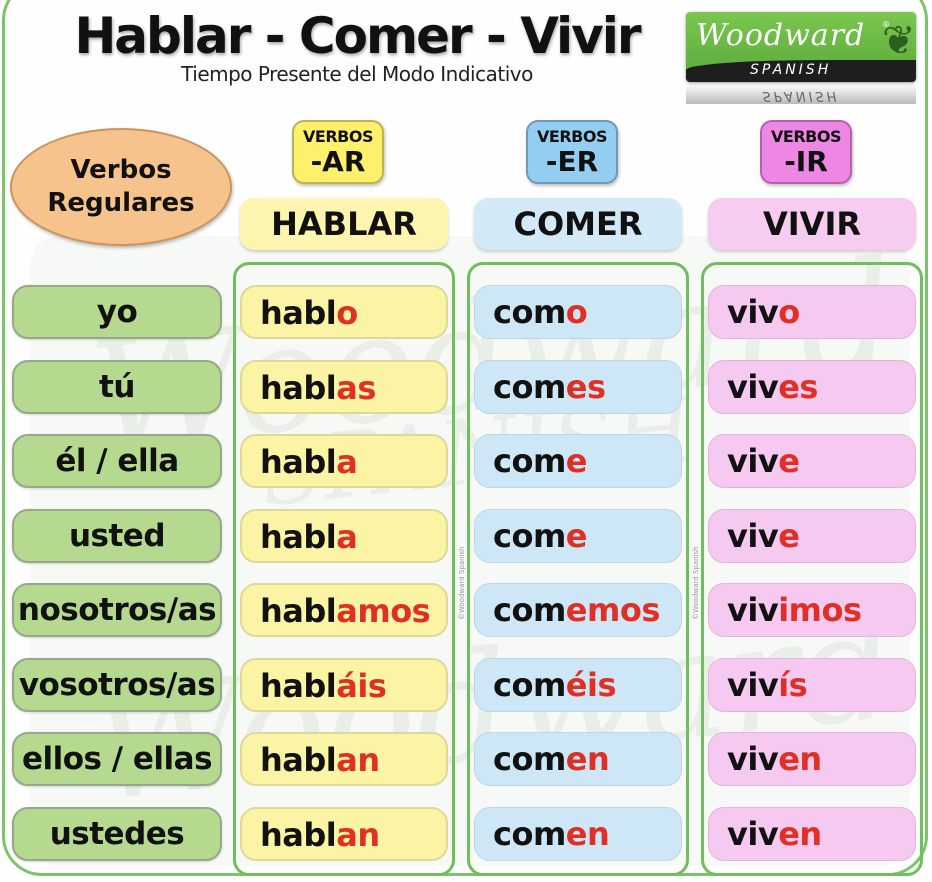 This screenshot has height=882, width=932. Describe the element at coordinates (121, 203) in the screenshot. I see `category-line-2: Regulares` at that location.